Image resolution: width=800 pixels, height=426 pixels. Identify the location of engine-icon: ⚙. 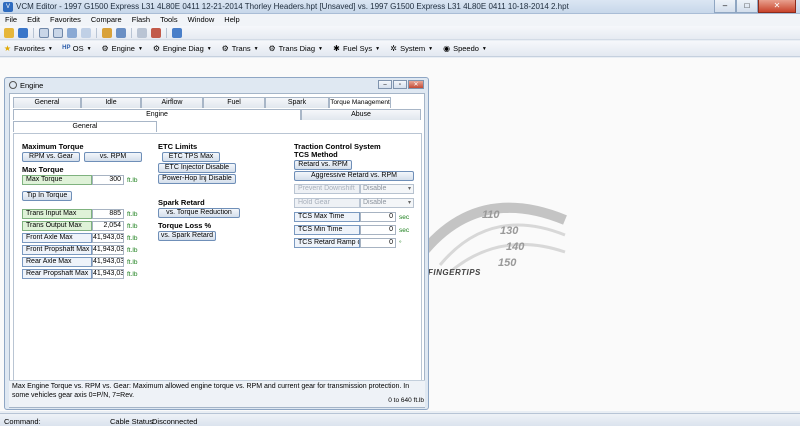
(105, 48).